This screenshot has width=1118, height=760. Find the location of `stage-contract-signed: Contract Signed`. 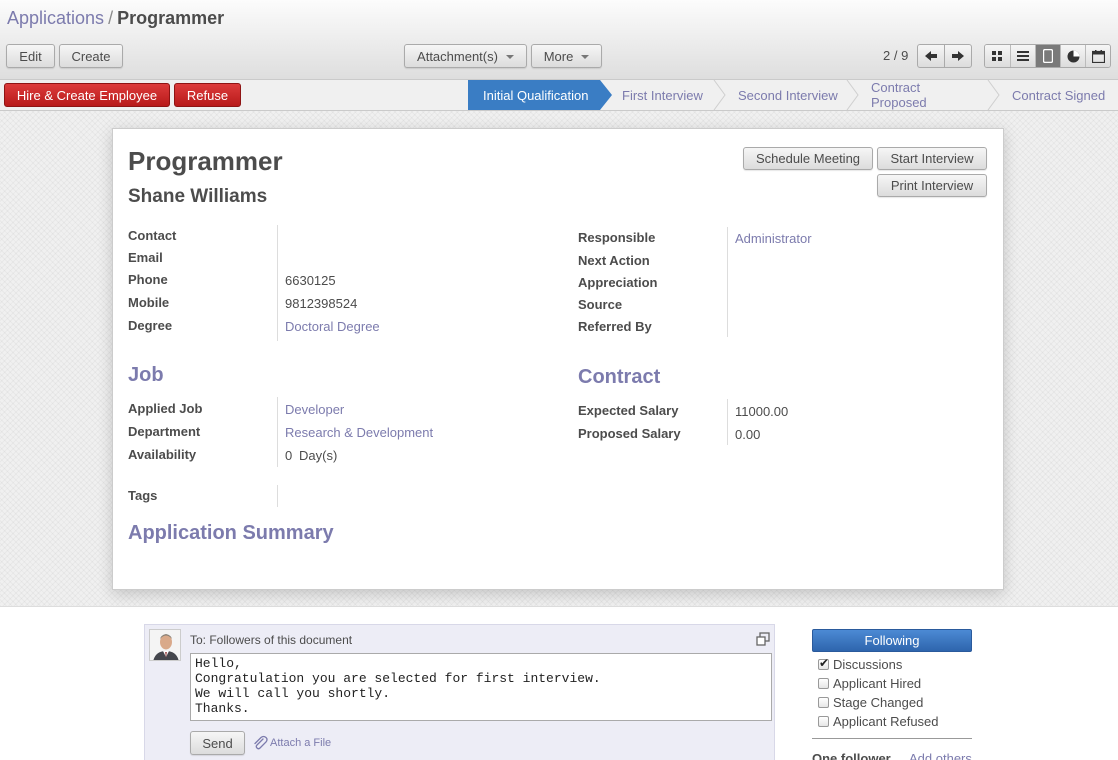

stage-contract-signed: Contract Signed is located at coordinates (1052, 95).